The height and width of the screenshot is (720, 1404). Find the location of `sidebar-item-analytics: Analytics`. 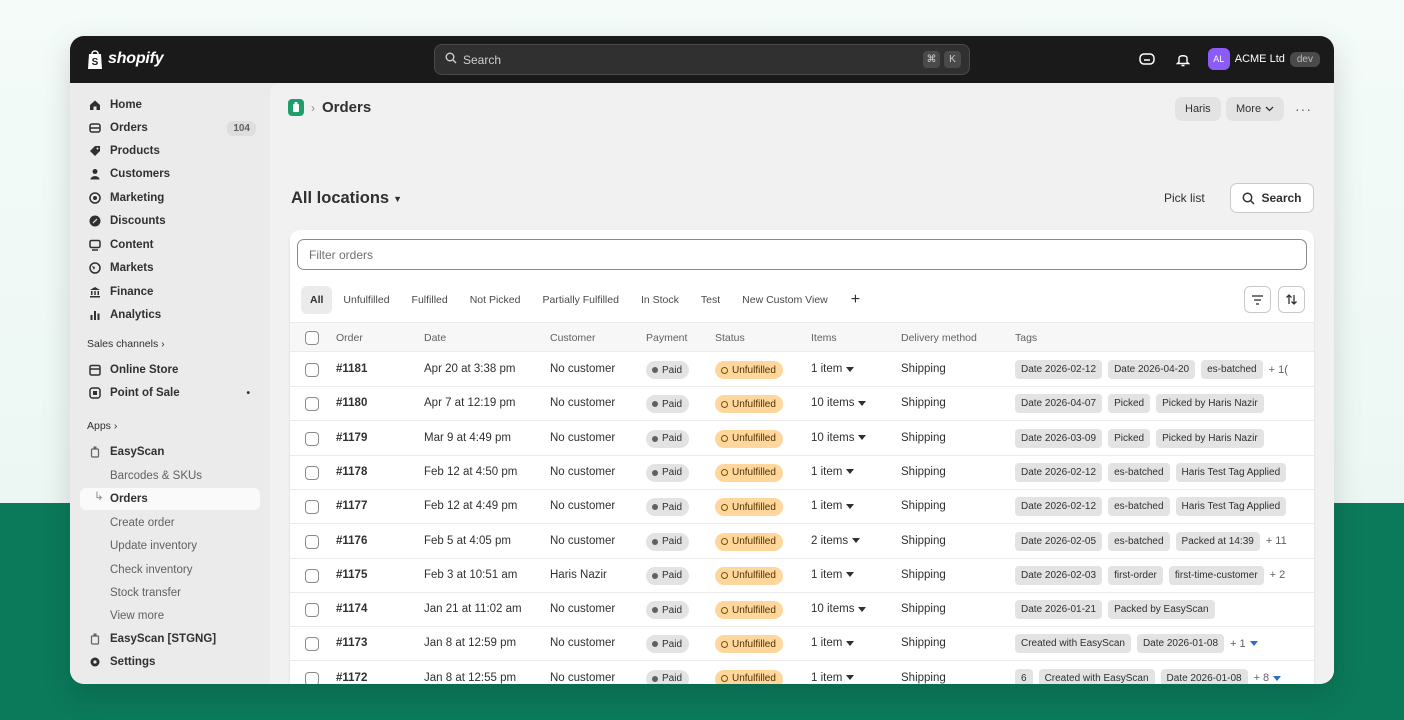

sidebar-item-analytics: Analytics is located at coordinates (170, 315).